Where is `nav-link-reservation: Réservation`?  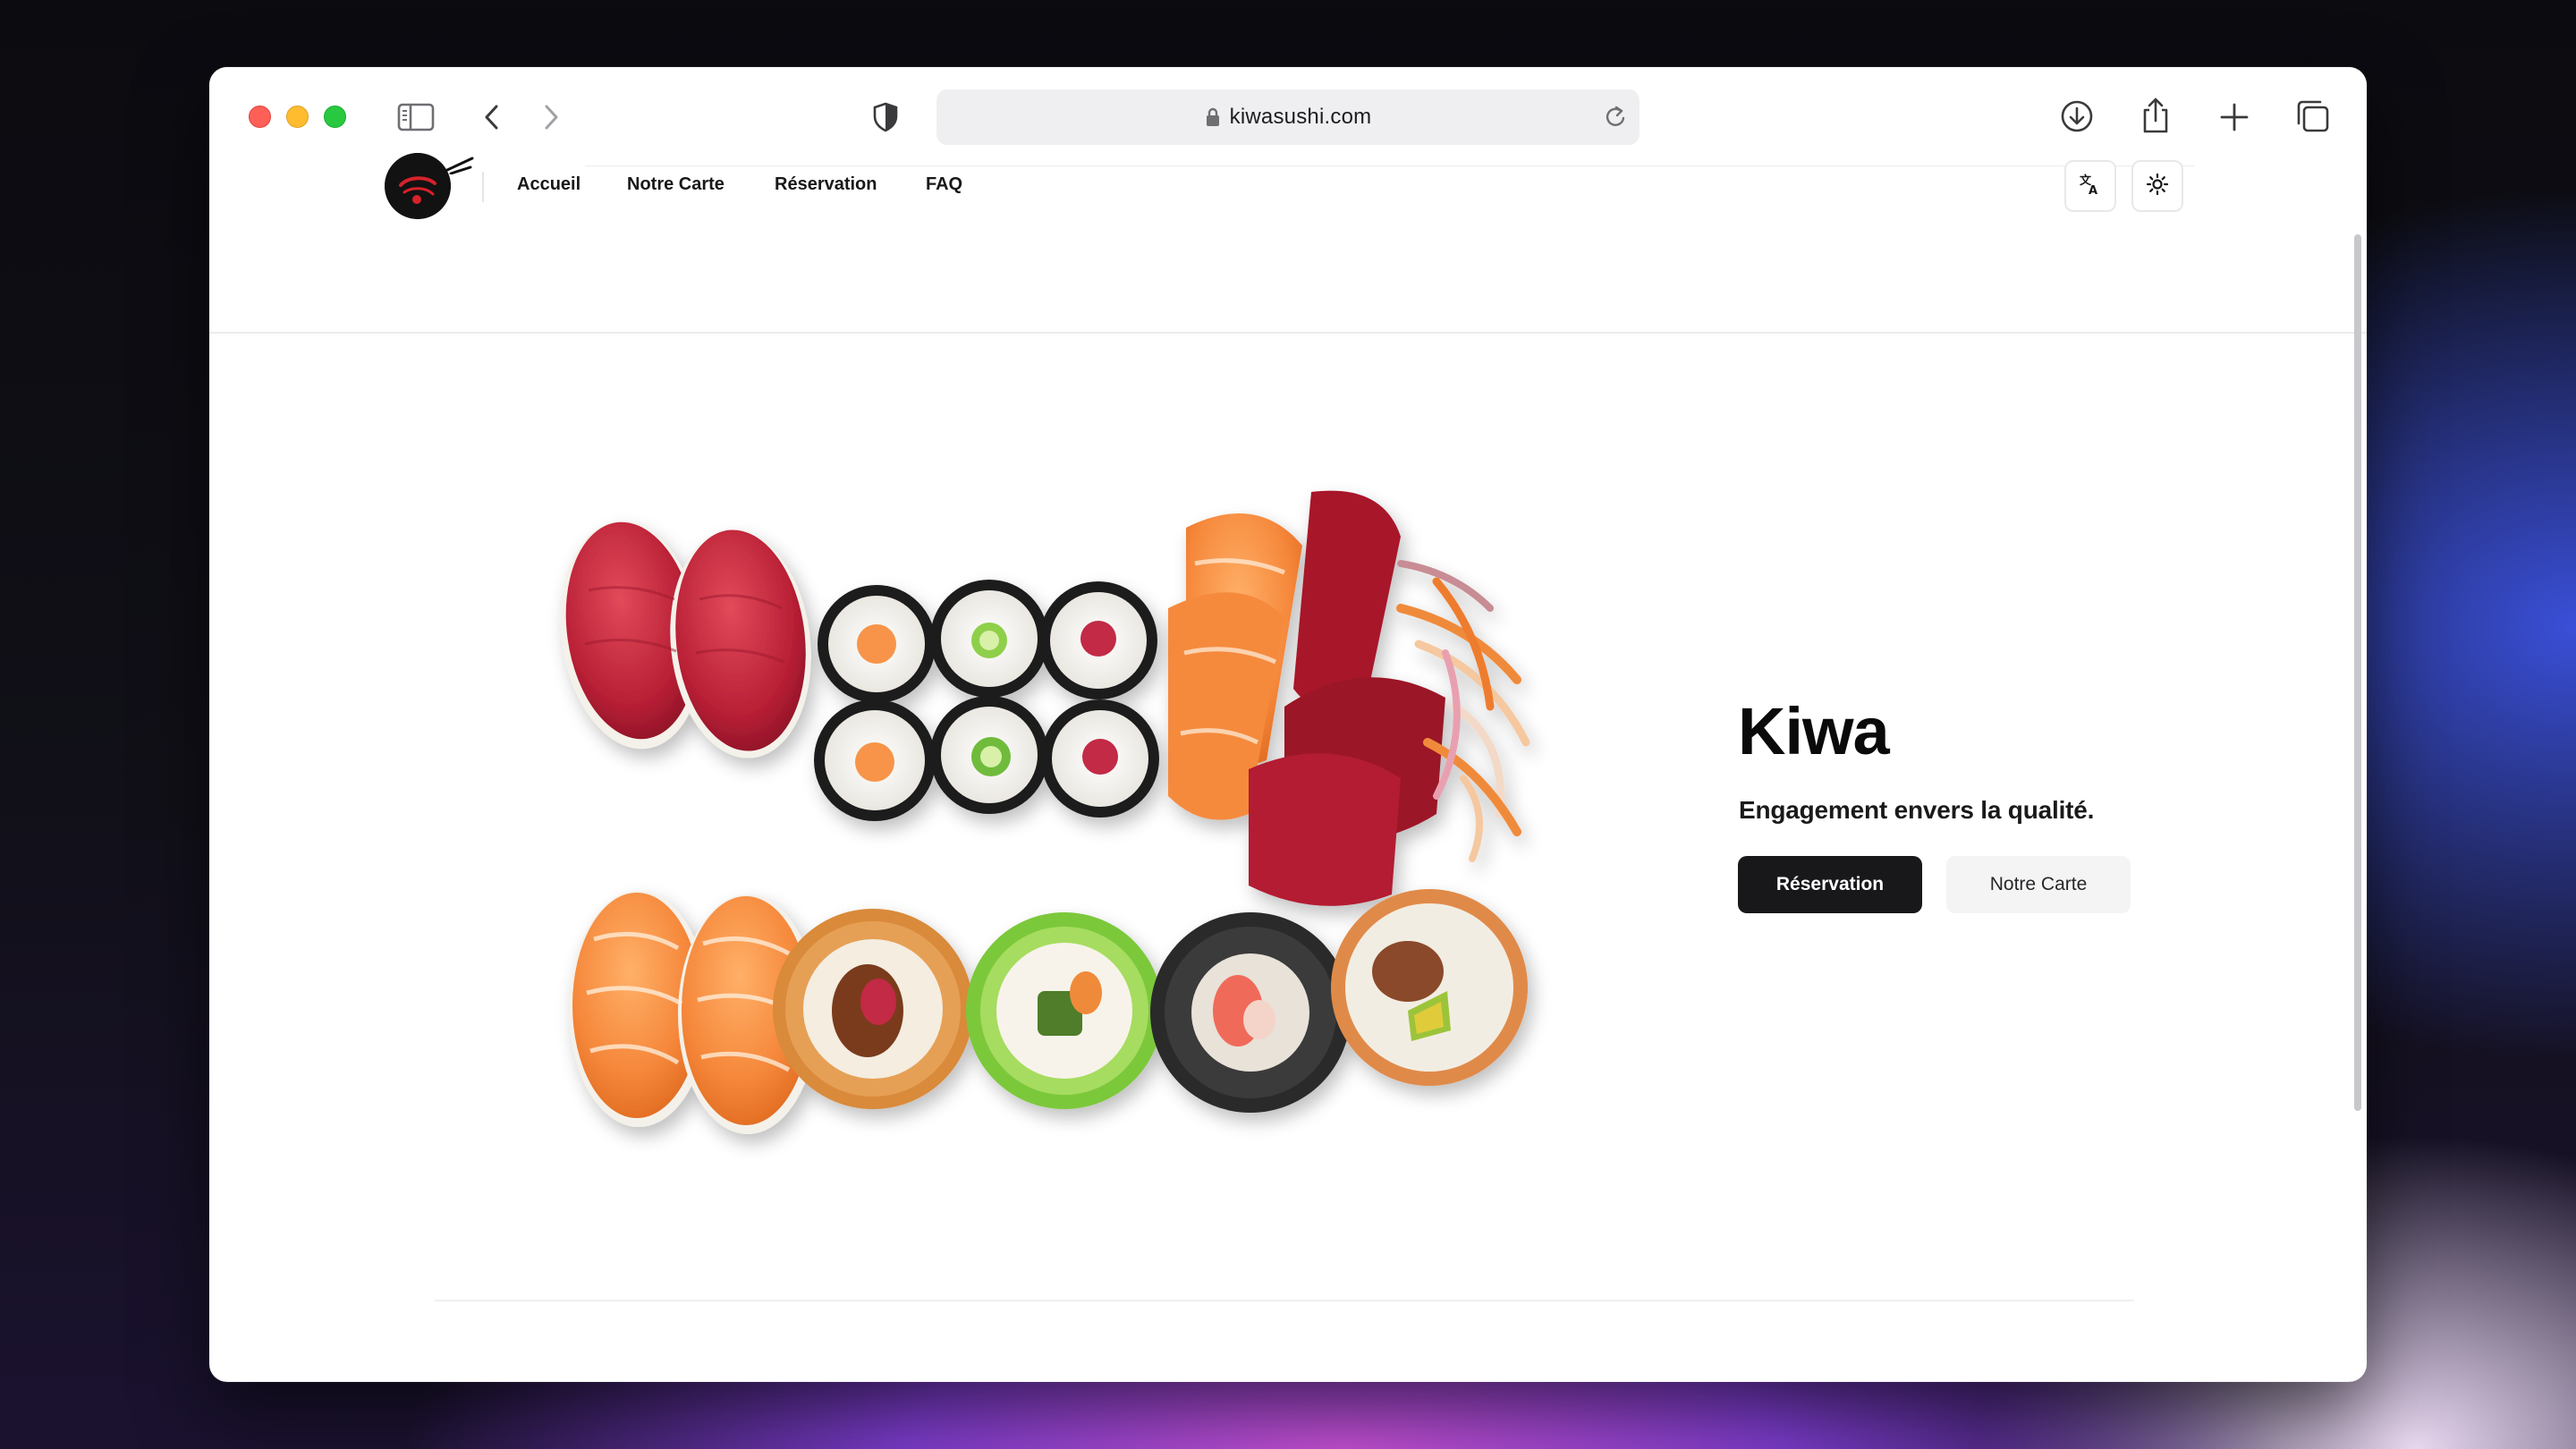 nav-link-reservation: Réservation is located at coordinates (826, 184).